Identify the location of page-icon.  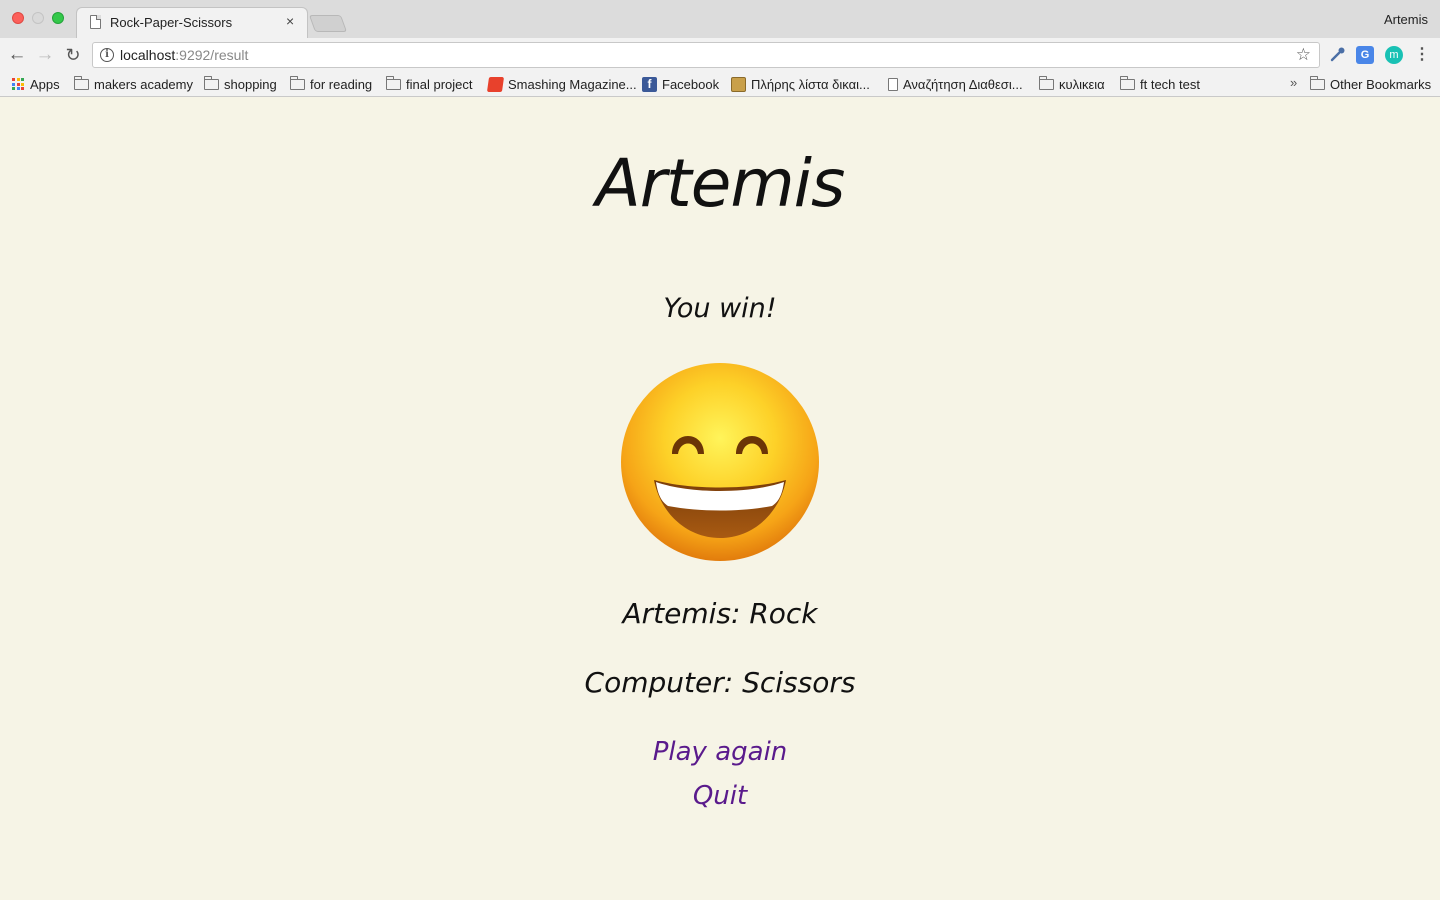
(95, 22).